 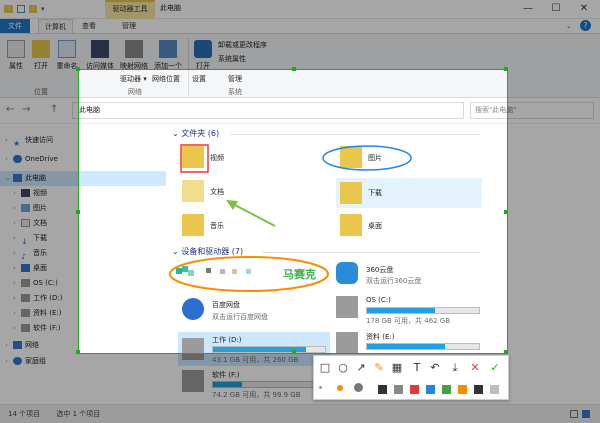 I want to click on mosaic-tool-icon: ▦, so click(x=397, y=368).